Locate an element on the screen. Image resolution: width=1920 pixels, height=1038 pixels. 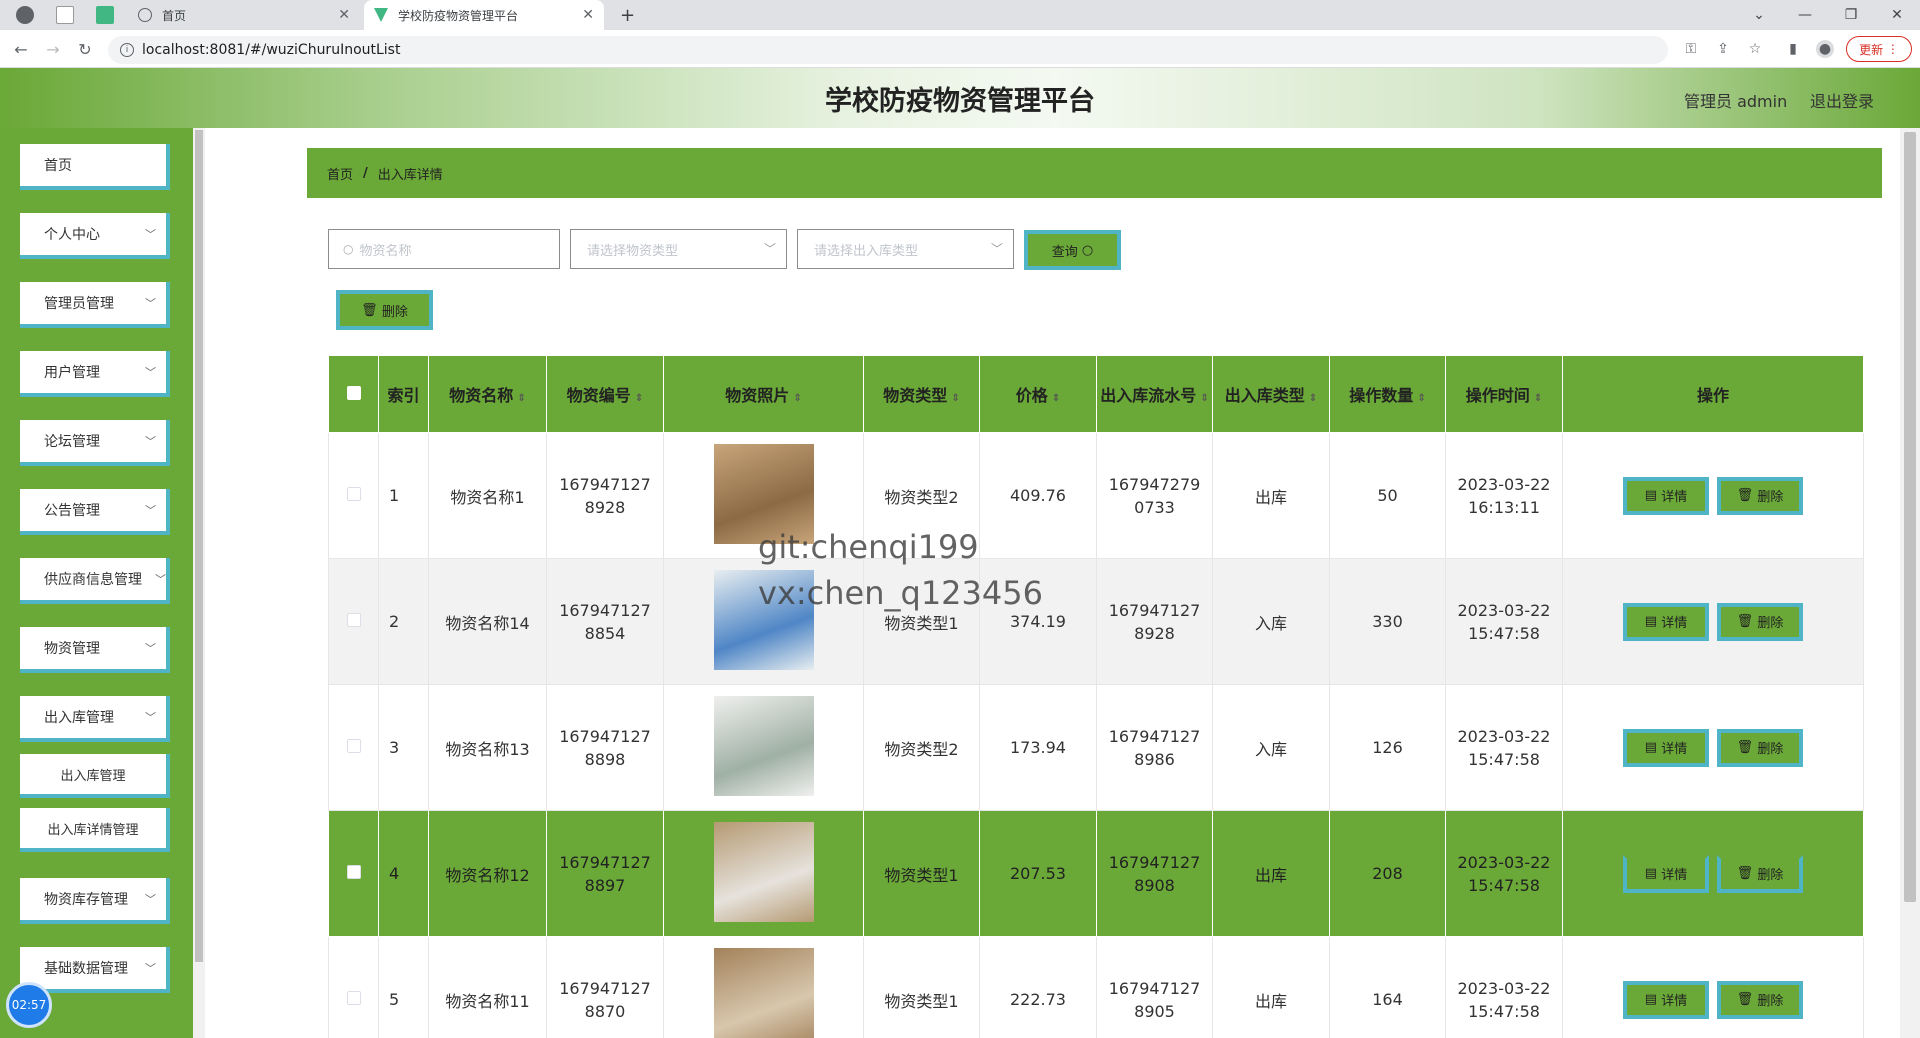
col-qty: 操作数量 ⇕ is located at coordinates (1387, 394).